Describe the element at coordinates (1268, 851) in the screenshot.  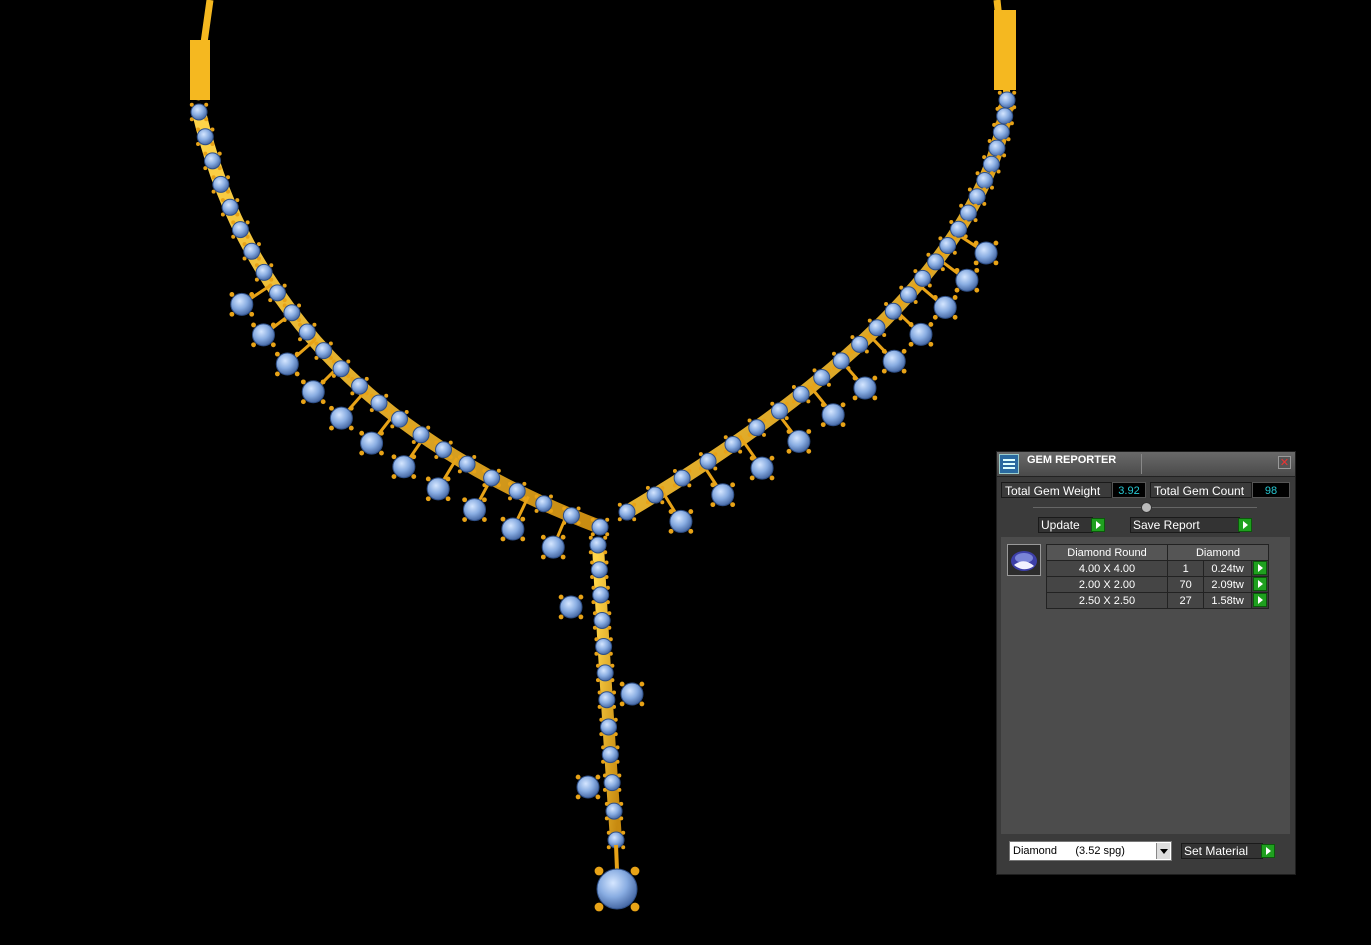
I see `set-material-play-arrow-icon` at that location.